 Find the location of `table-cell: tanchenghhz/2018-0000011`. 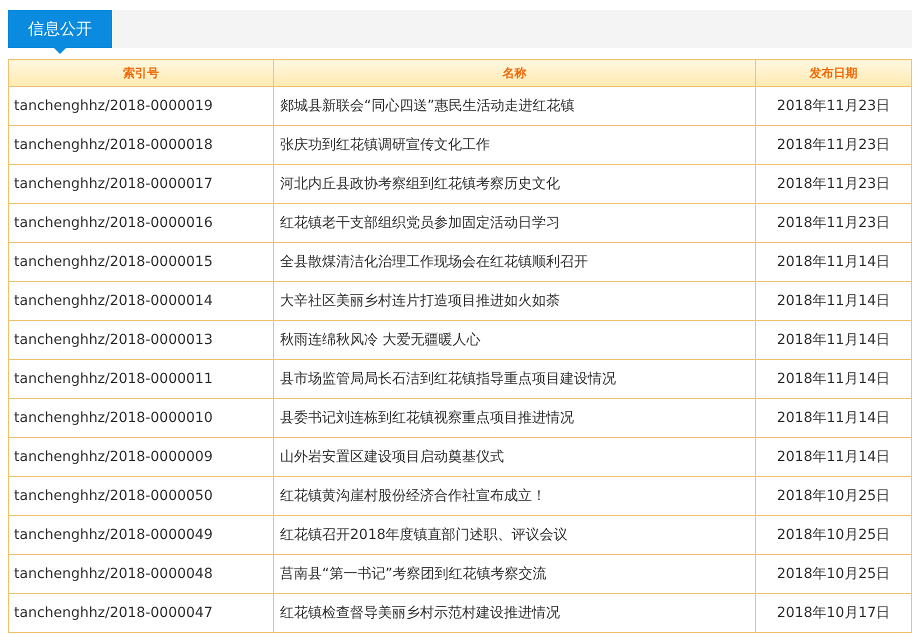

table-cell: tanchenghhz/2018-0000011 is located at coordinates (141, 379).